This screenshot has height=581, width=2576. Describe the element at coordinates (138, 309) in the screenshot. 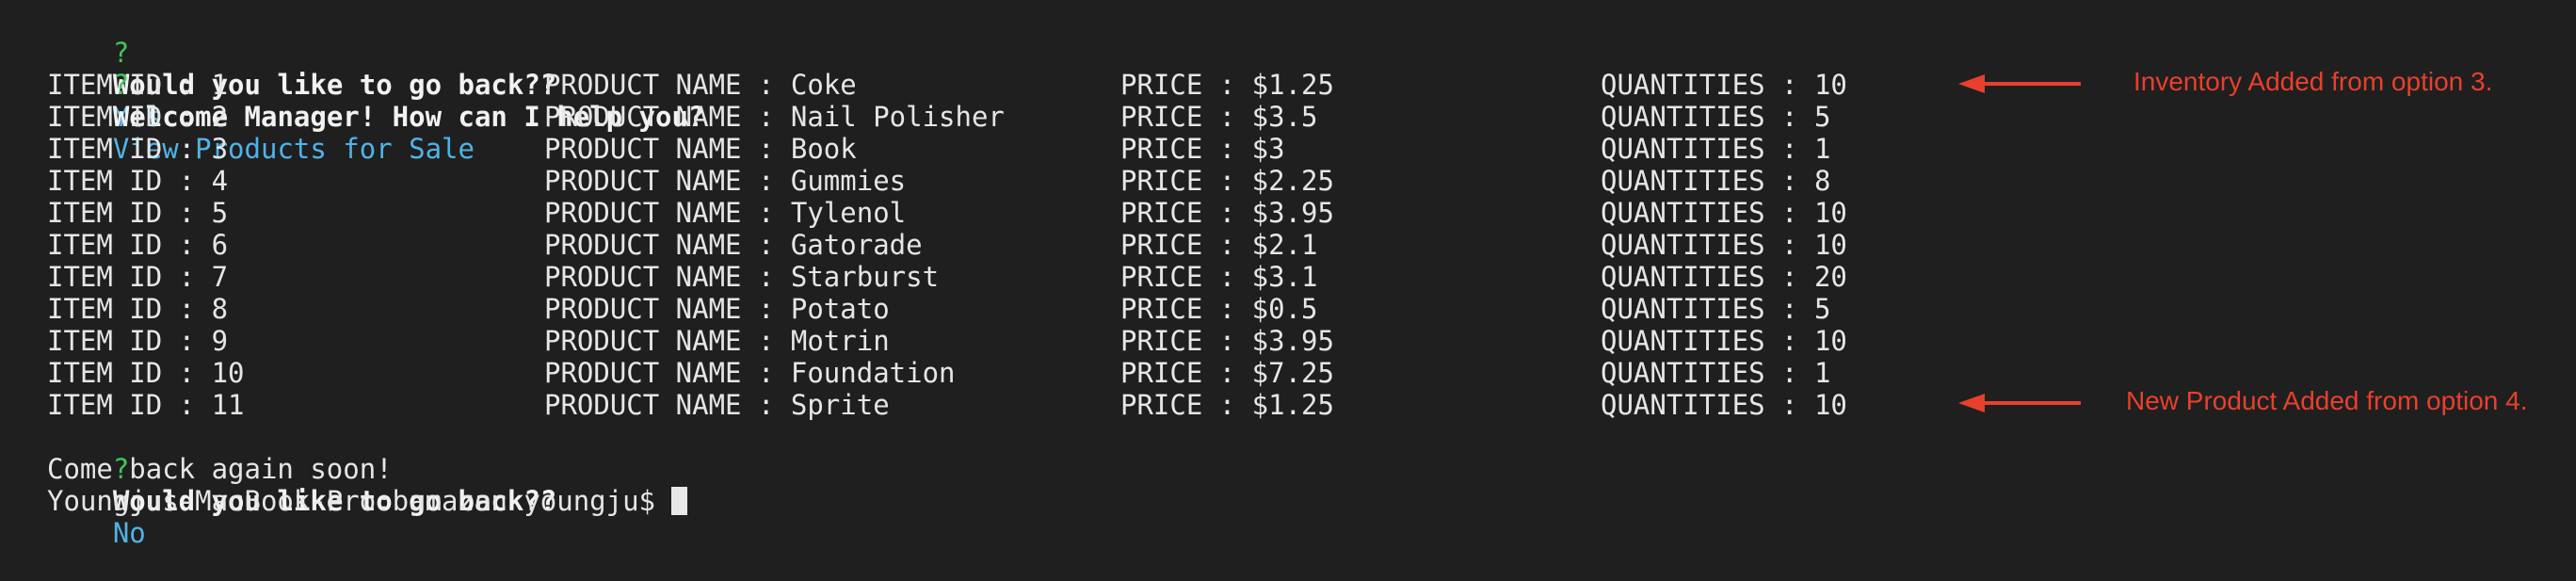

I see `item-id-cell: ITEM ID : 8` at that location.